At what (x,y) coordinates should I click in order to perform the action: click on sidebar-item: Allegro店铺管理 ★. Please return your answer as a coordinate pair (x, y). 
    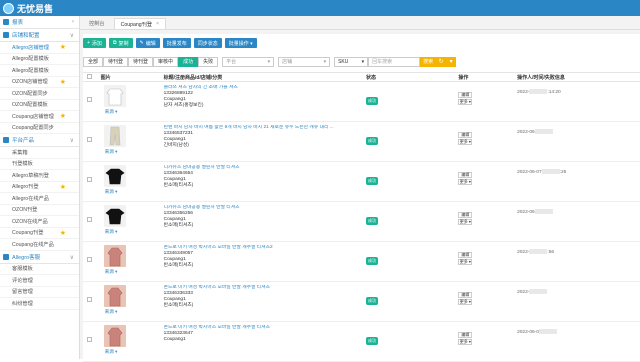
    Looking at the image, I should click on (39, 48).